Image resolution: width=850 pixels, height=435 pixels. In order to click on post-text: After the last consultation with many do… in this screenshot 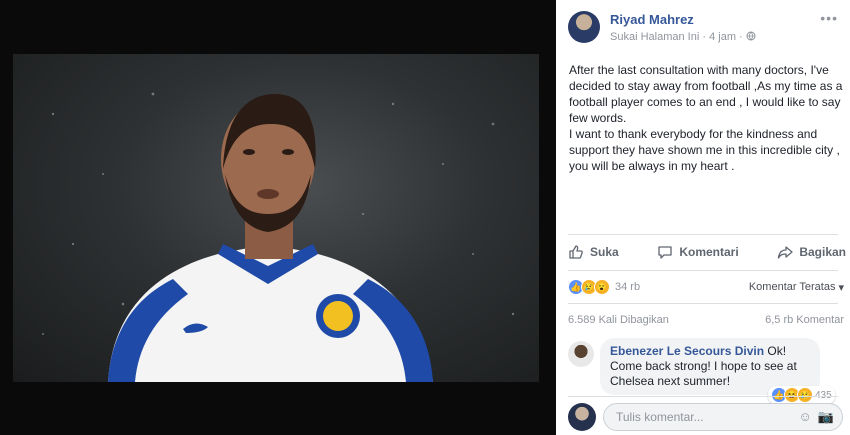, I will do `click(708, 118)`.